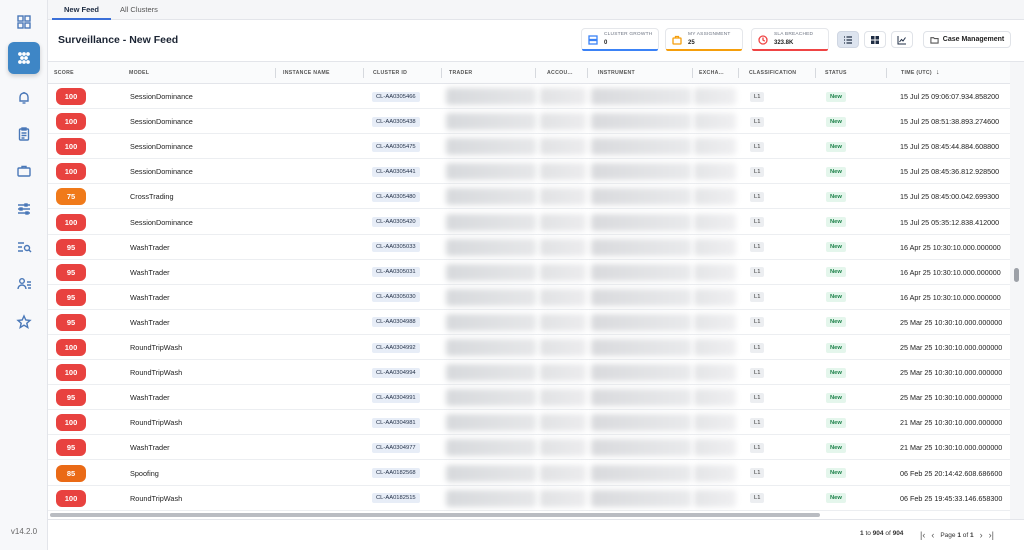 The height and width of the screenshot is (550, 1024). What do you see at coordinates (396, 347) in the screenshot?
I see `cluster-id-chip: CL-AA0304992` at bounding box center [396, 347].